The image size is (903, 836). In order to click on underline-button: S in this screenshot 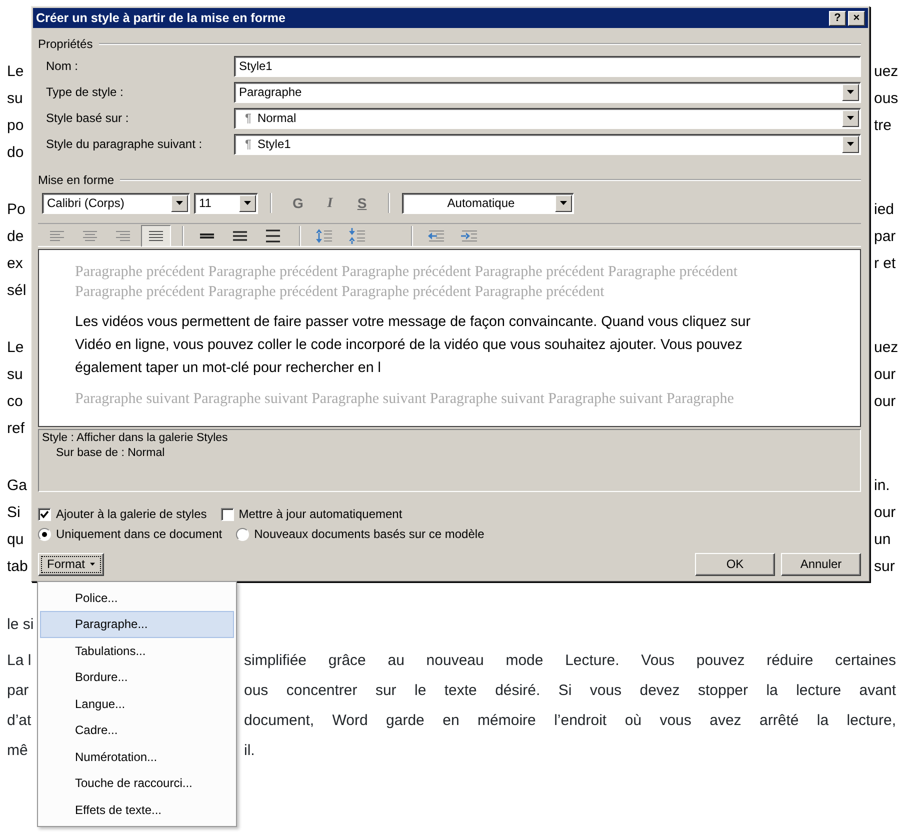, I will do `click(362, 203)`.